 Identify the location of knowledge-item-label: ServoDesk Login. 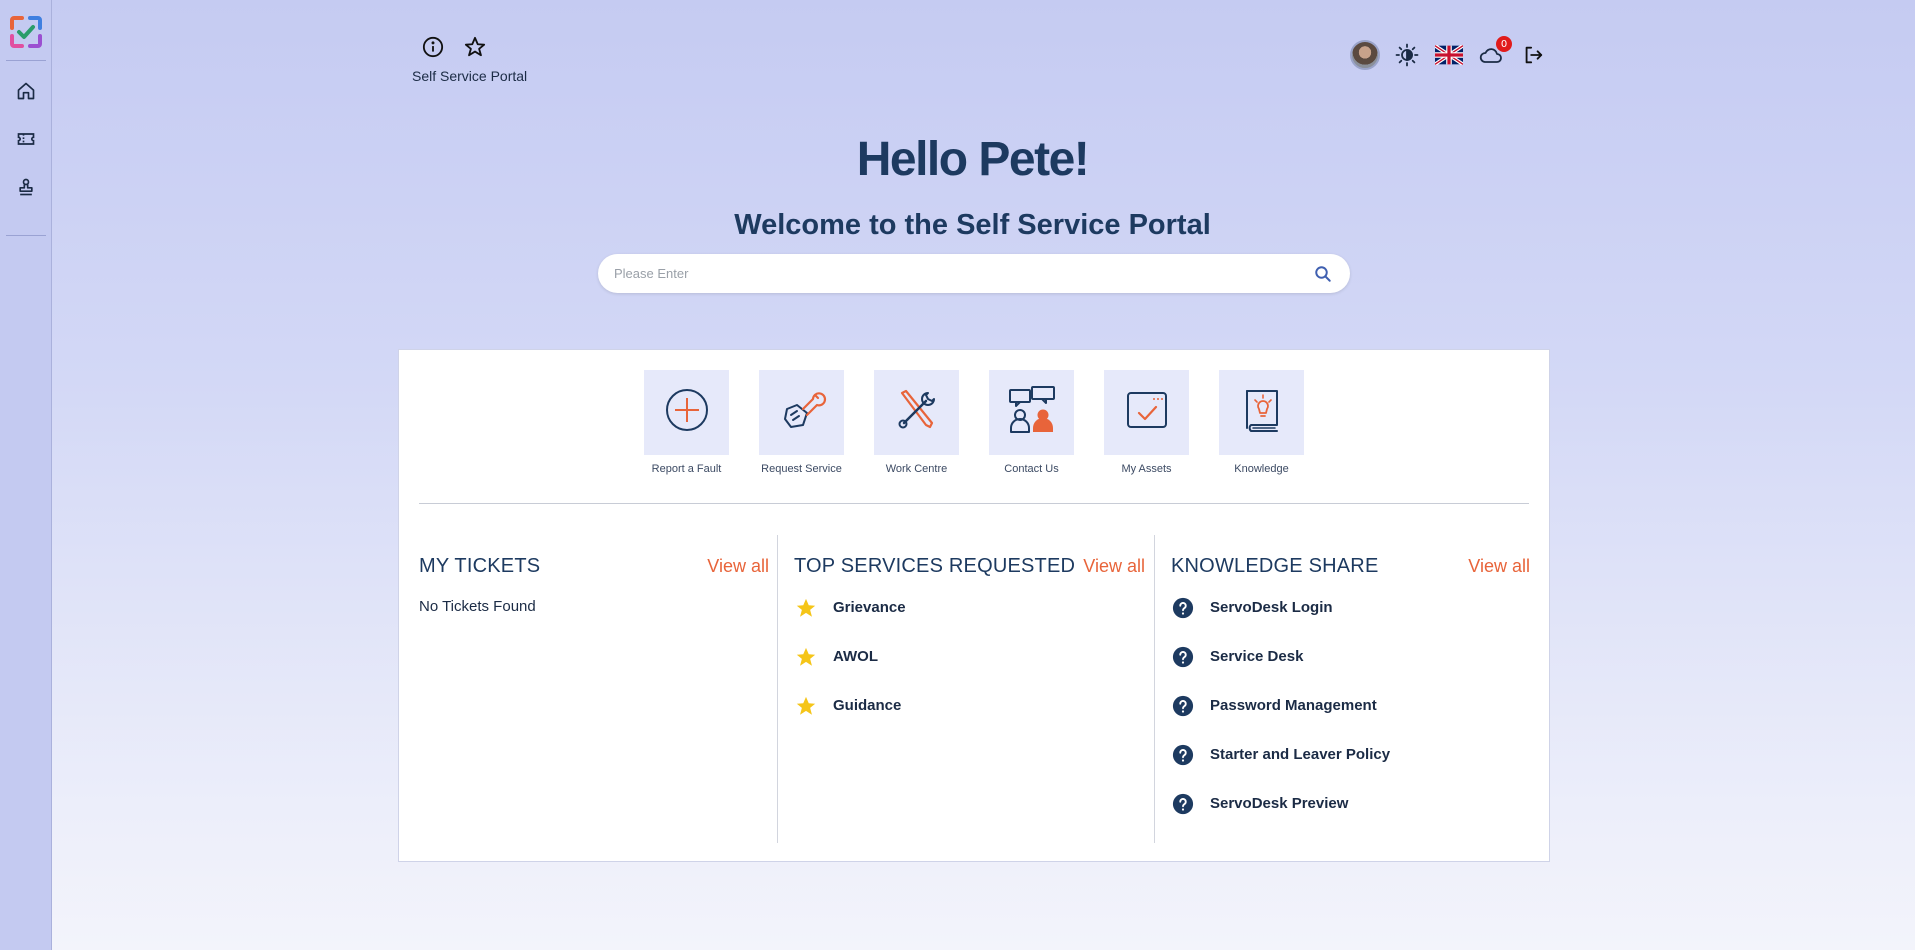
(1271, 607).